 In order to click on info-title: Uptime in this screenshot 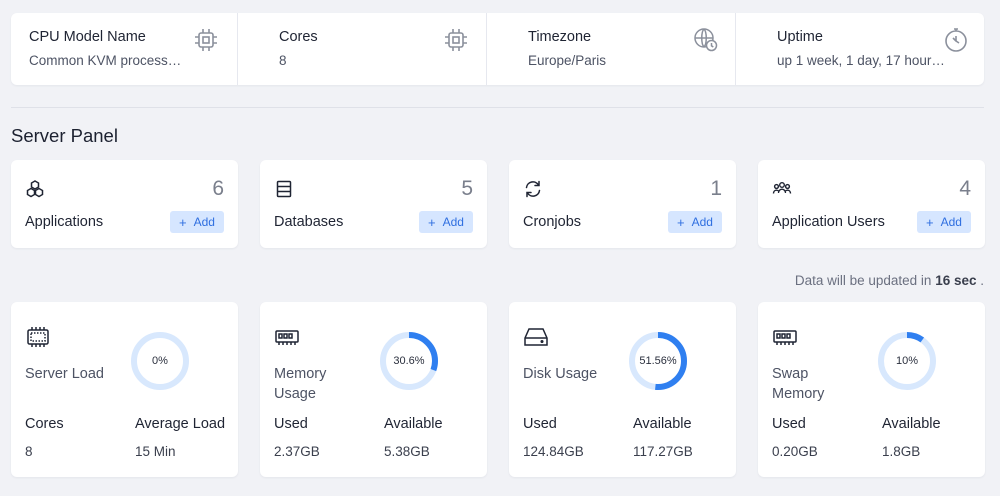, I will do `click(800, 37)`.